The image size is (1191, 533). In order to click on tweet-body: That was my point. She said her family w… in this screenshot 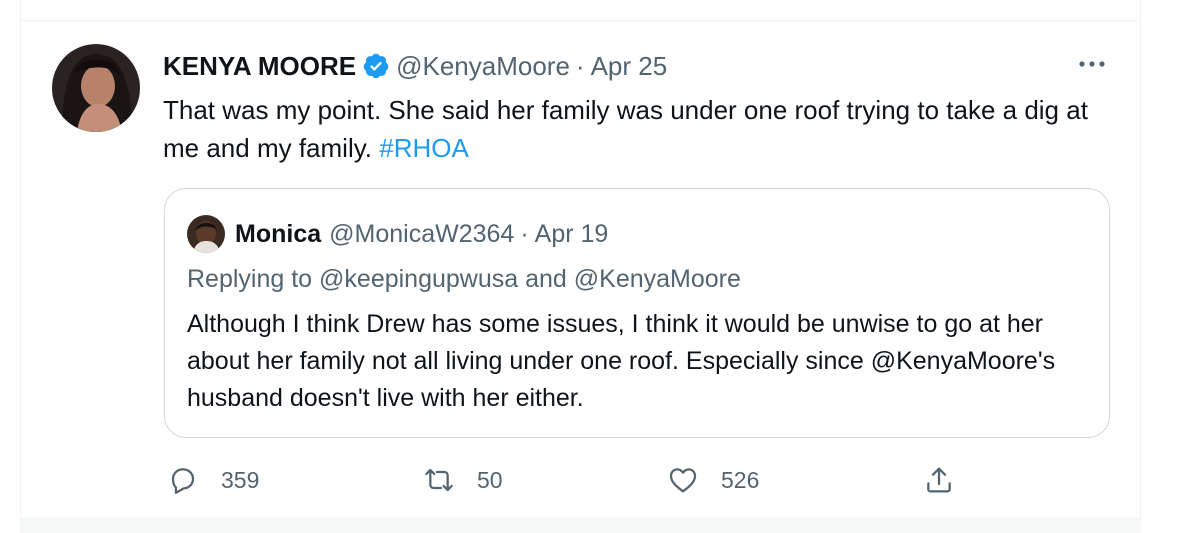, I will do `click(625, 129)`.